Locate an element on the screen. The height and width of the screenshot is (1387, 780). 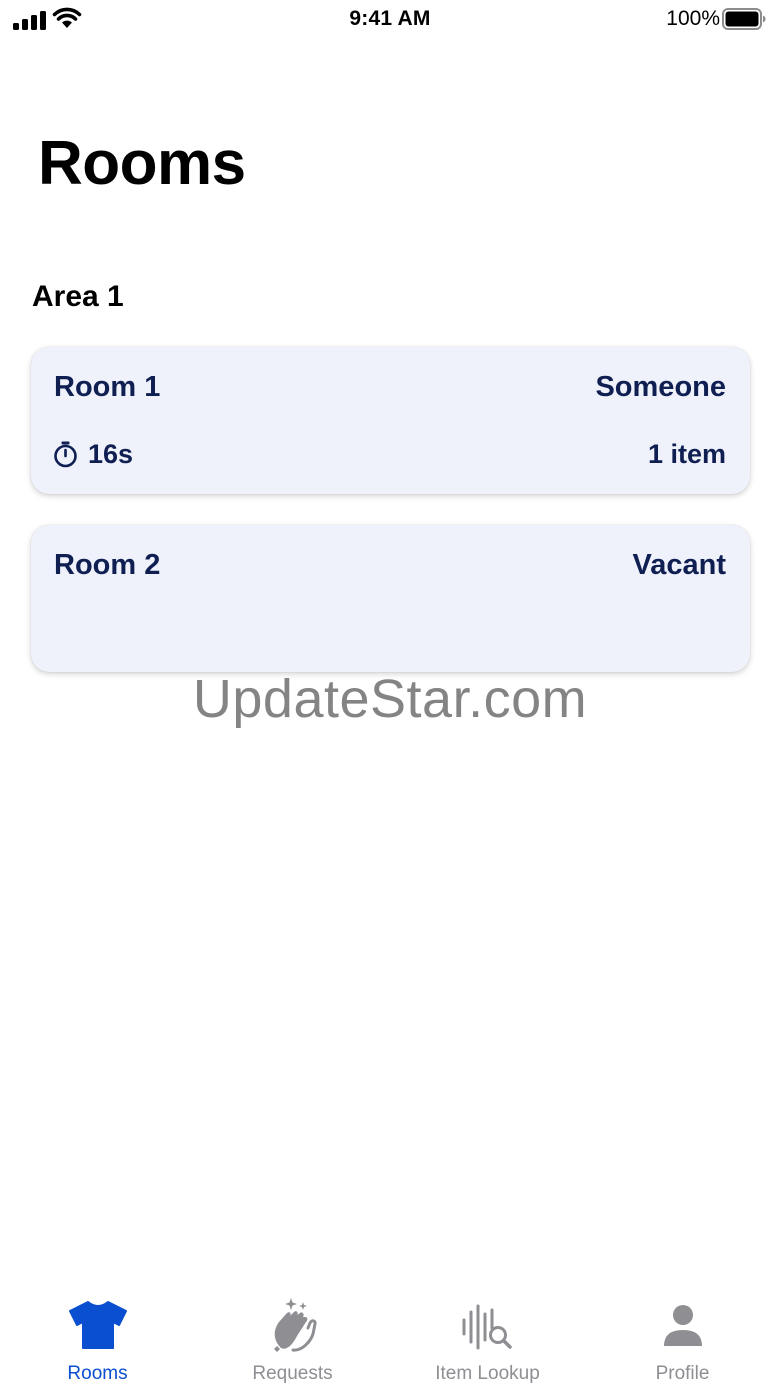
room-timer: 16s is located at coordinates (93, 454).